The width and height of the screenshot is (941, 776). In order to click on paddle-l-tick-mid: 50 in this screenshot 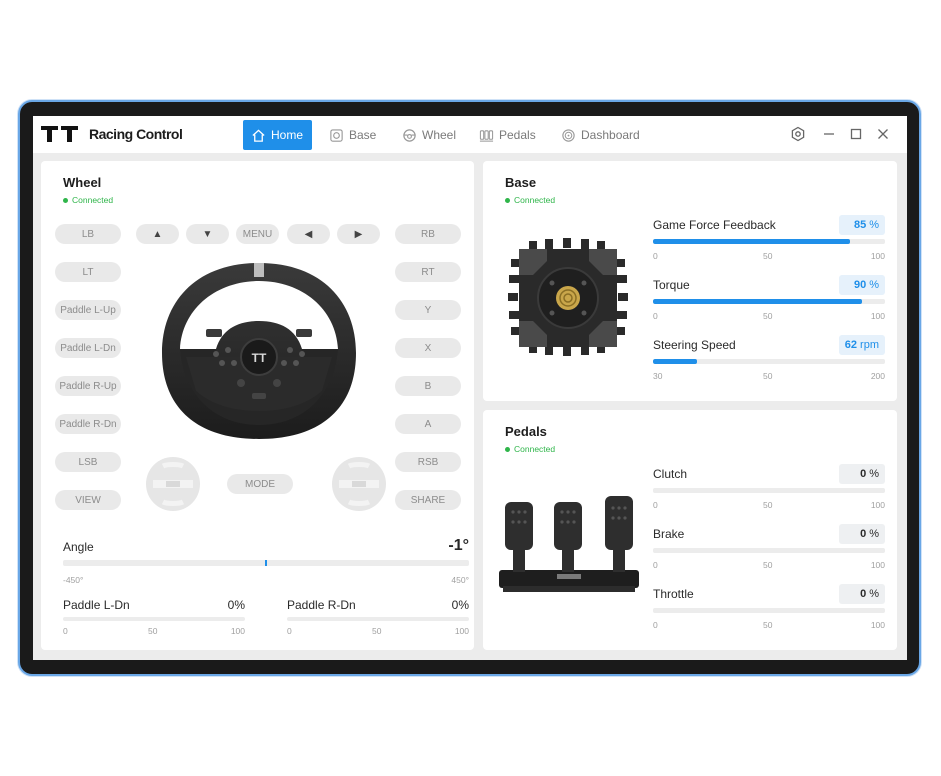, I will do `click(153, 631)`.